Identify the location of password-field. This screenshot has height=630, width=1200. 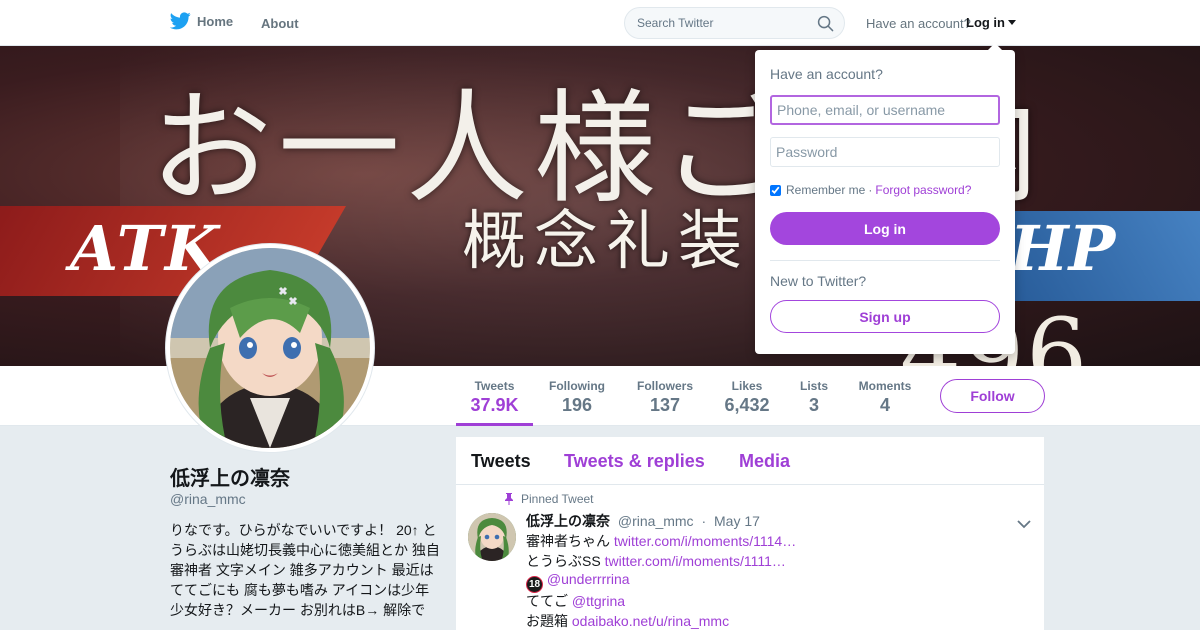
(885, 152).